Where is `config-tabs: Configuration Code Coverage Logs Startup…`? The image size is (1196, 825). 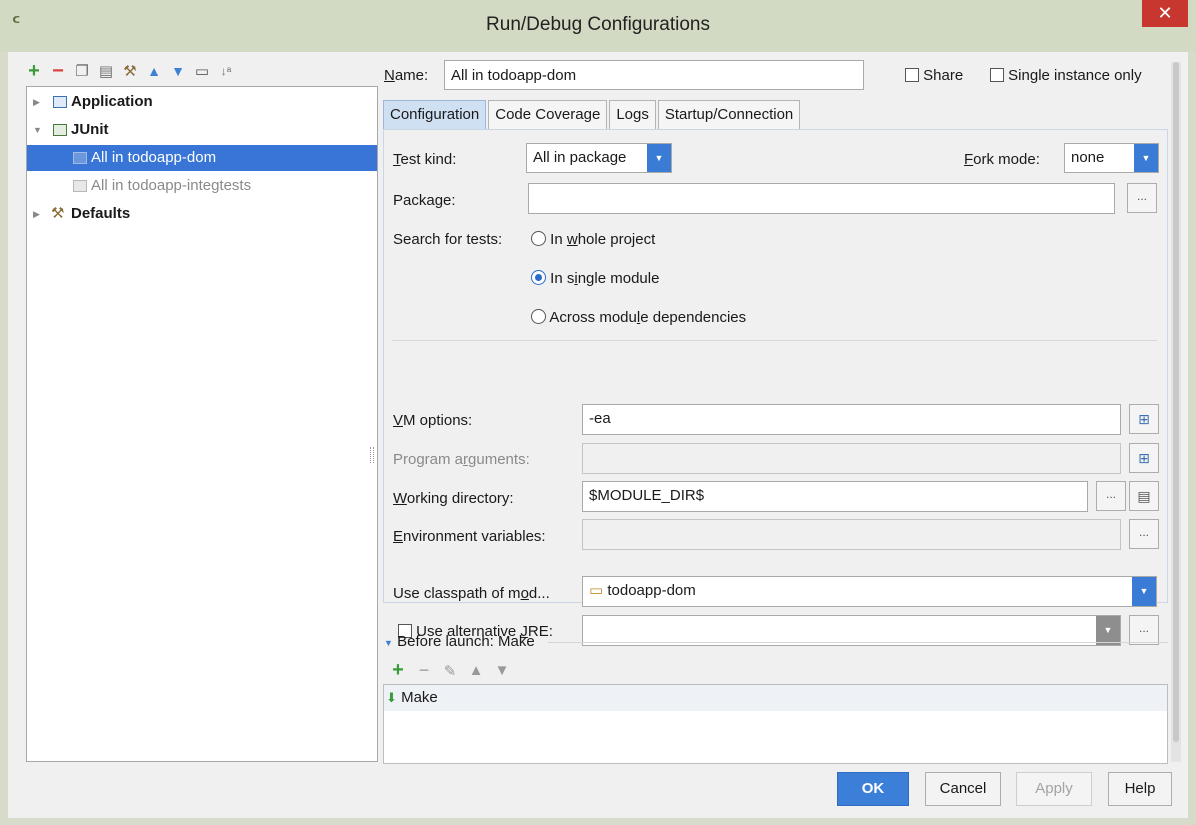
config-tabs: Configuration Code Coverage Logs Startup… is located at coordinates (592, 115).